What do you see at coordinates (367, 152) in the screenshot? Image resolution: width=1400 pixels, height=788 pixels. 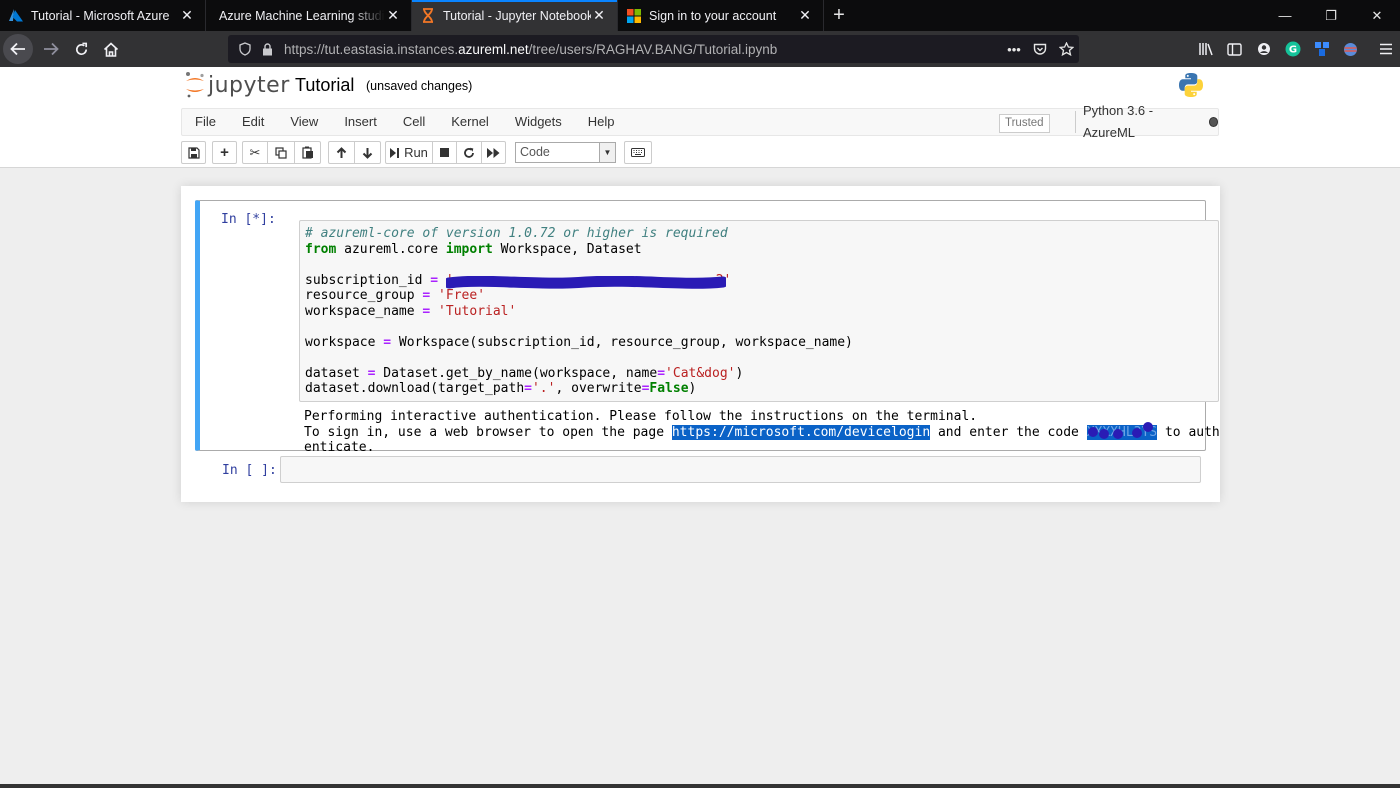 I see `move-down-button` at bounding box center [367, 152].